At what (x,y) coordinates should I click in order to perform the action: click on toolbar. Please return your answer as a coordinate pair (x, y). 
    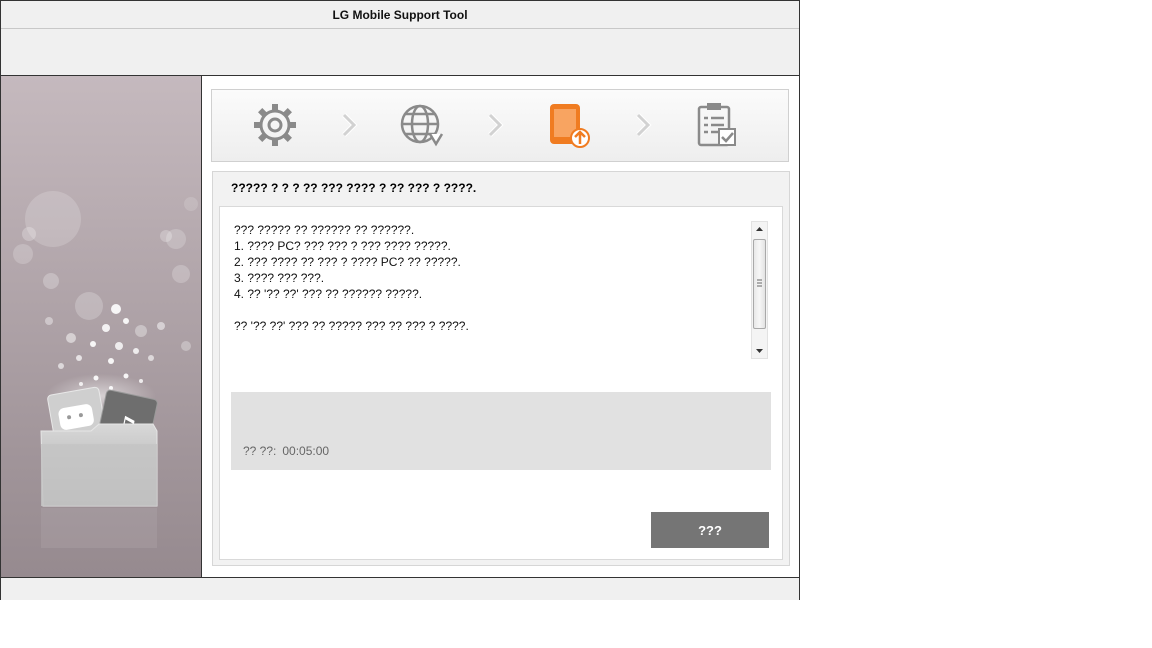
    Looking at the image, I should click on (400, 52).